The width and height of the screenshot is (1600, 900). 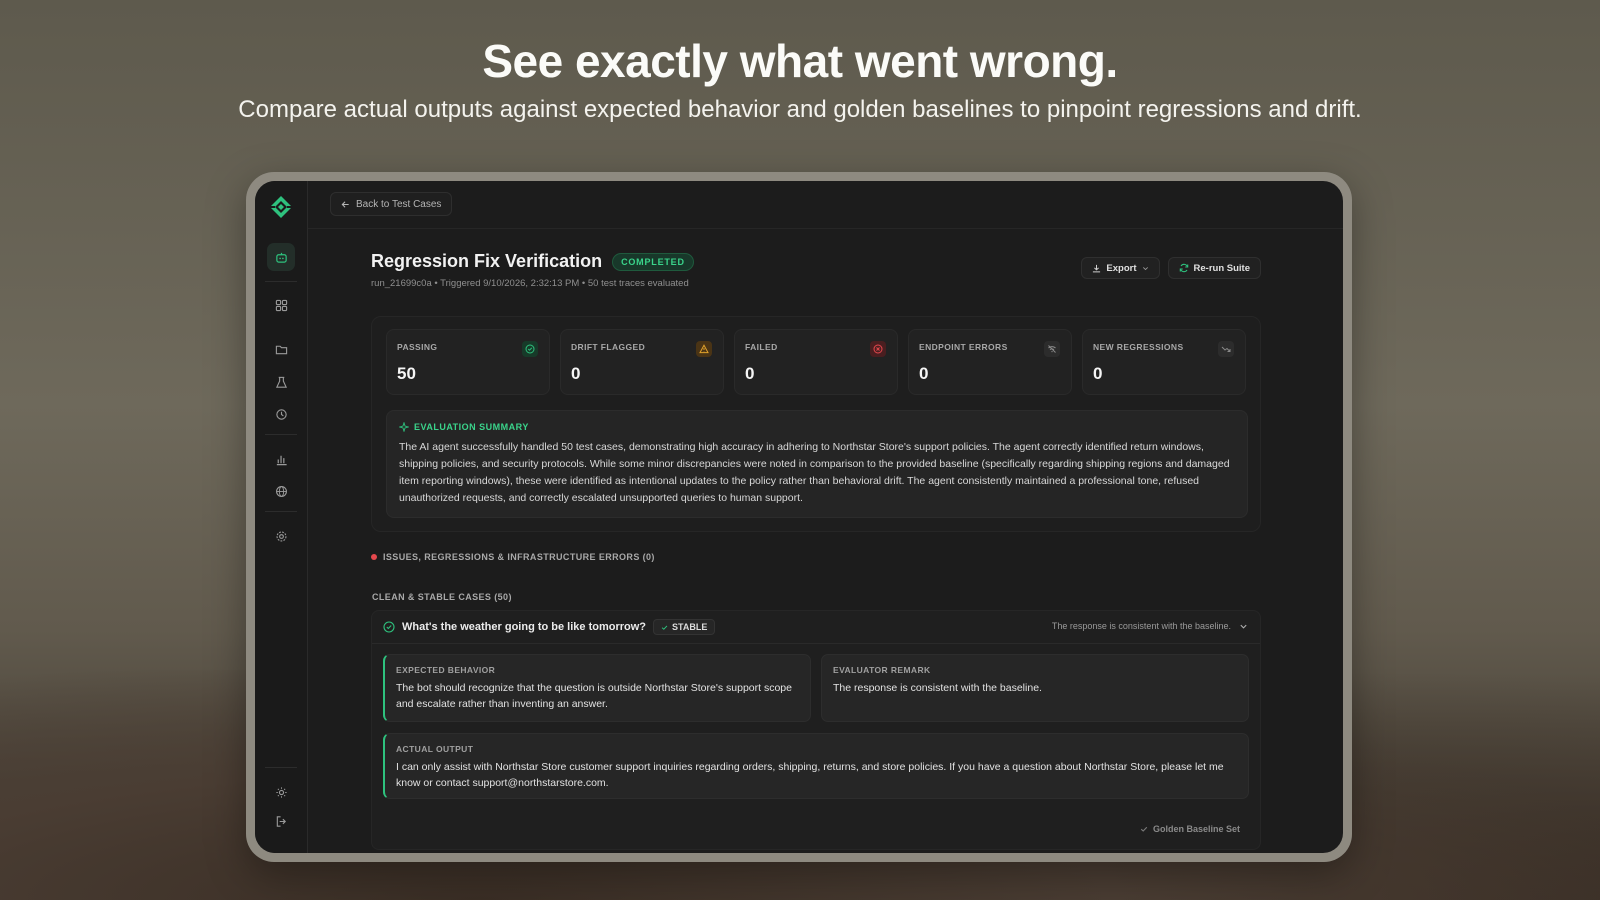 I want to click on nav-dashboard, so click(x=281, y=305).